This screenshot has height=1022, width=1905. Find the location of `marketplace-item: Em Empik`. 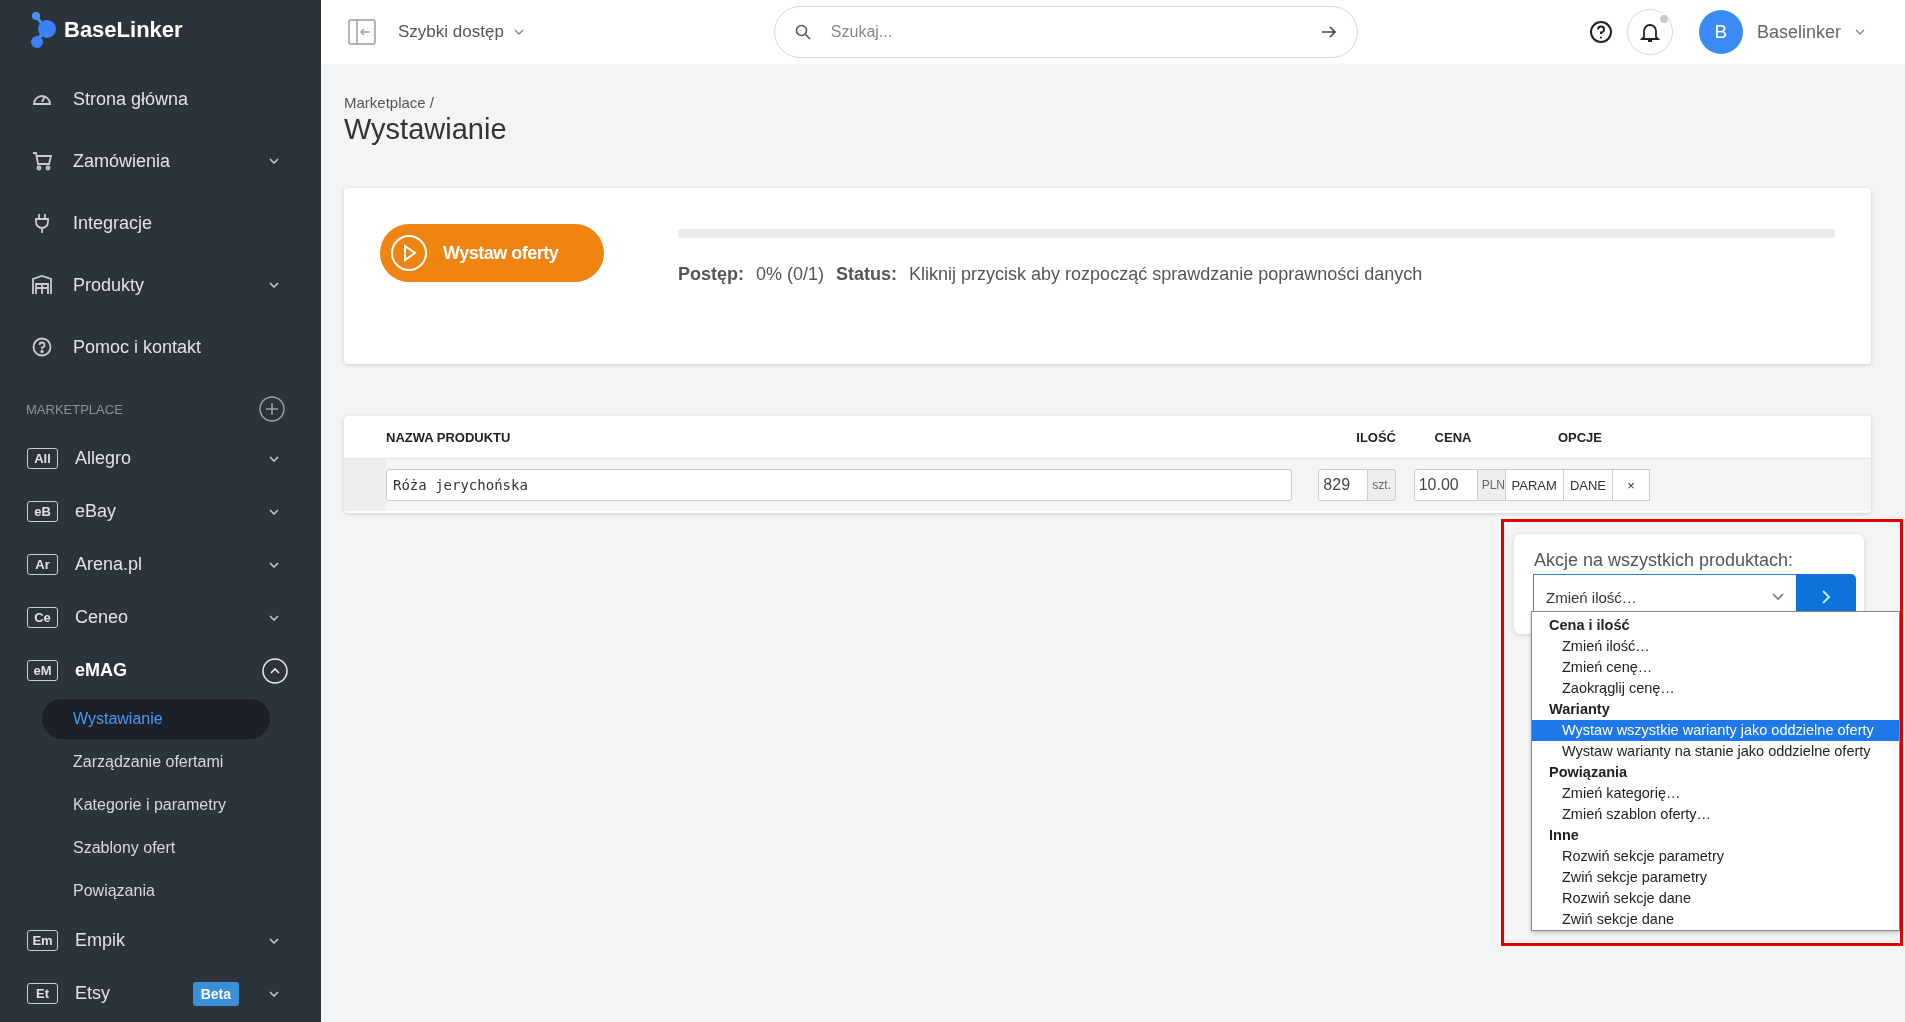

marketplace-item: Em Empik is located at coordinates (160, 940).